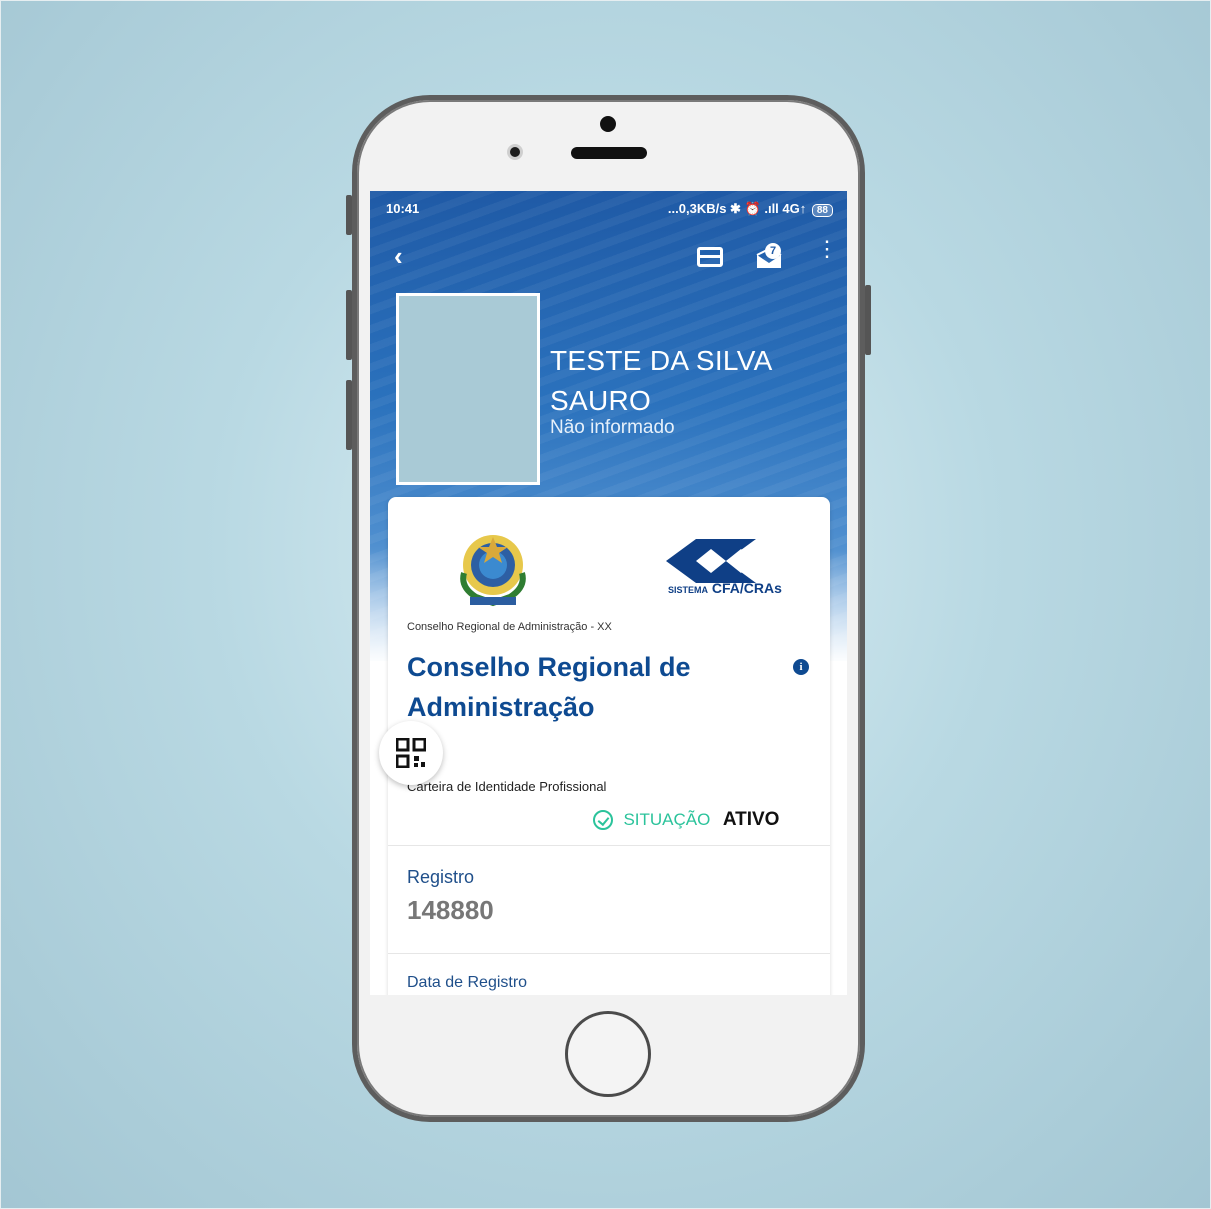  I want to click on council-title: Conselho Regional de Administração, so click(549, 687).